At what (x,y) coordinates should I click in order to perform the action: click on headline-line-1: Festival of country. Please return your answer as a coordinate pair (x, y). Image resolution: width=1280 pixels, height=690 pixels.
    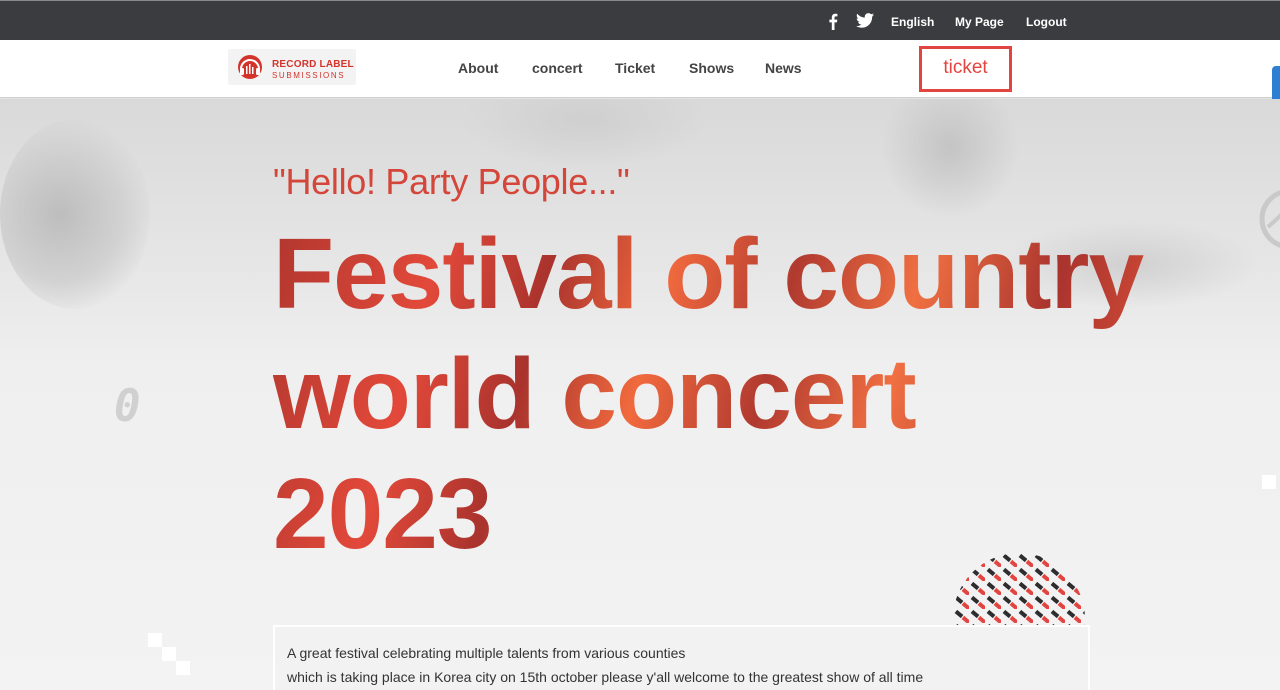
    Looking at the image, I should click on (708, 274).